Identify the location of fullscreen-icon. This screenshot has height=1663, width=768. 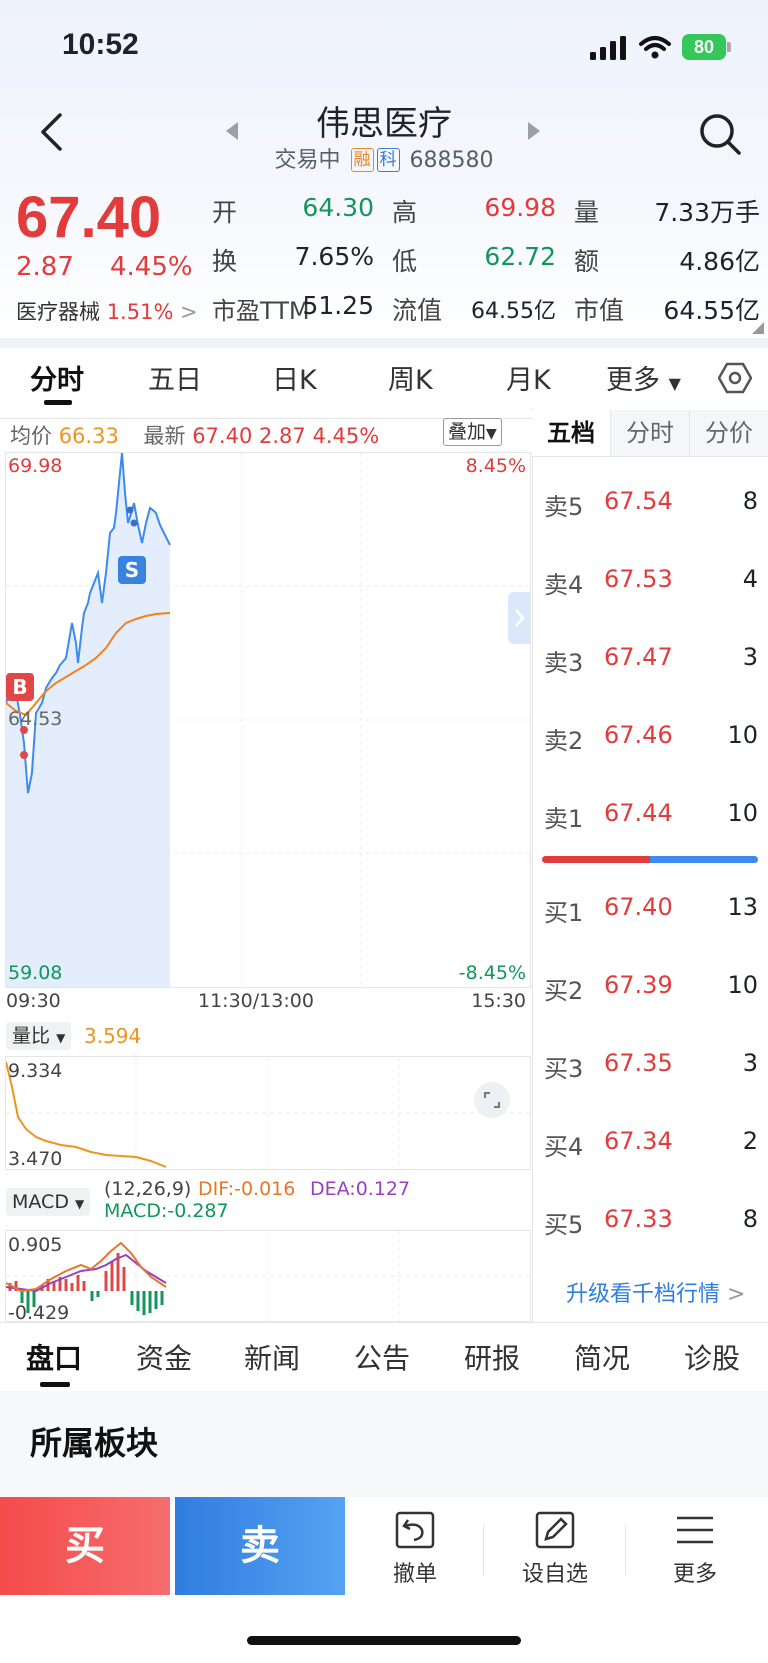
(492, 1100).